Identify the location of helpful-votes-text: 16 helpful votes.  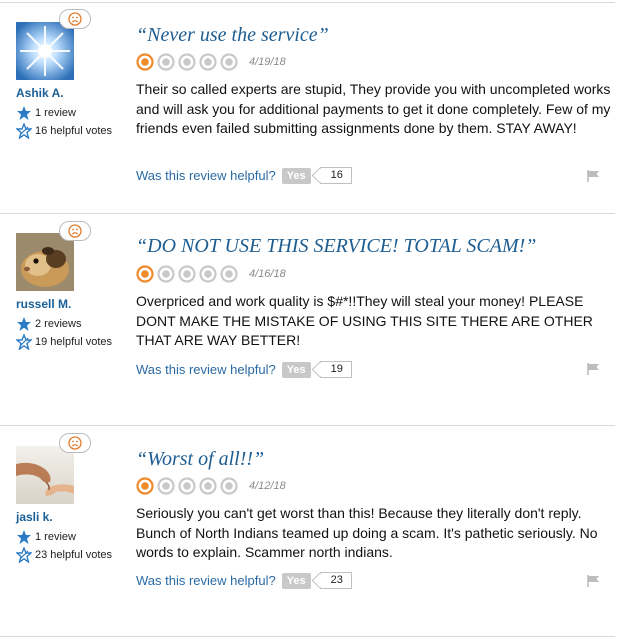
(74, 131).